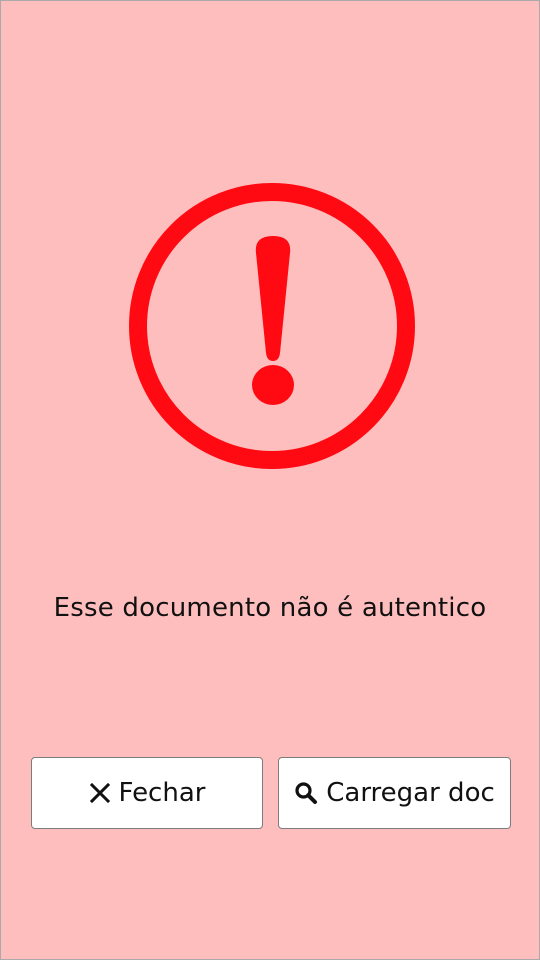 Image resolution: width=540 pixels, height=960 pixels. What do you see at coordinates (162, 793) in the screenshot?
I see `close-button-label: Fechar` at bounding box center [162, 793].